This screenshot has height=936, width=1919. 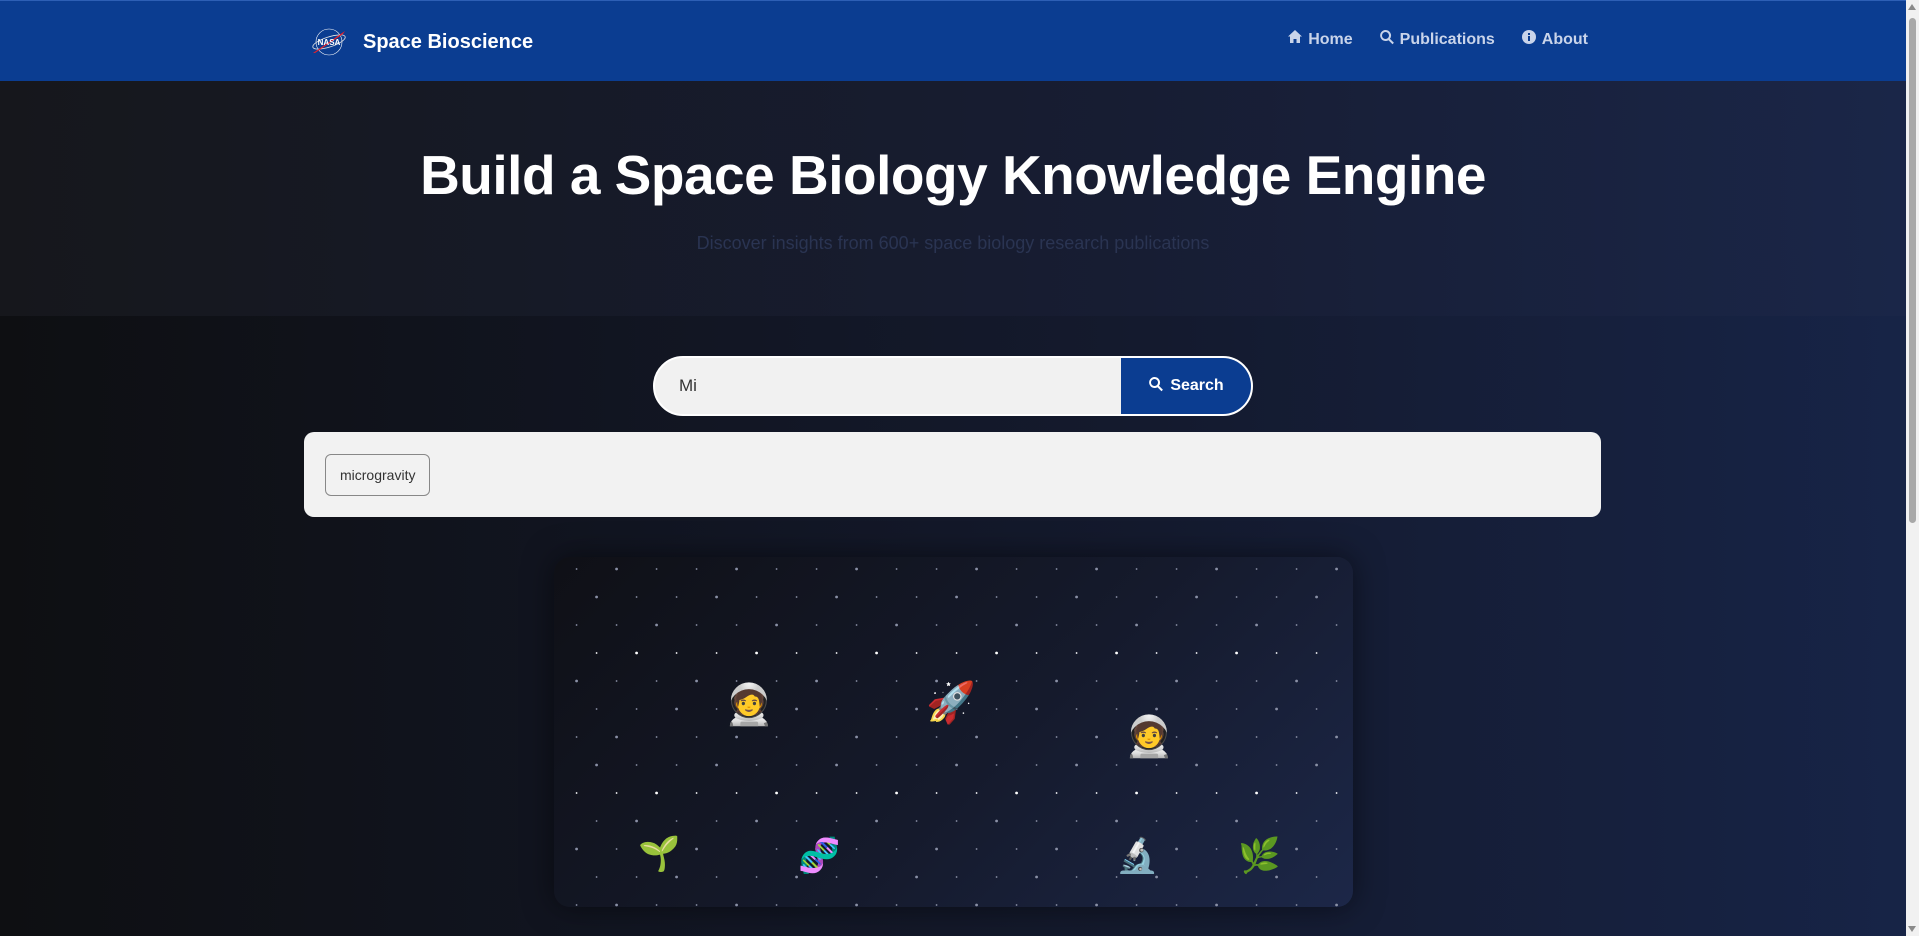 I want to click on brand-link: NASA Space Bioscience, so click(x=421, y=42).